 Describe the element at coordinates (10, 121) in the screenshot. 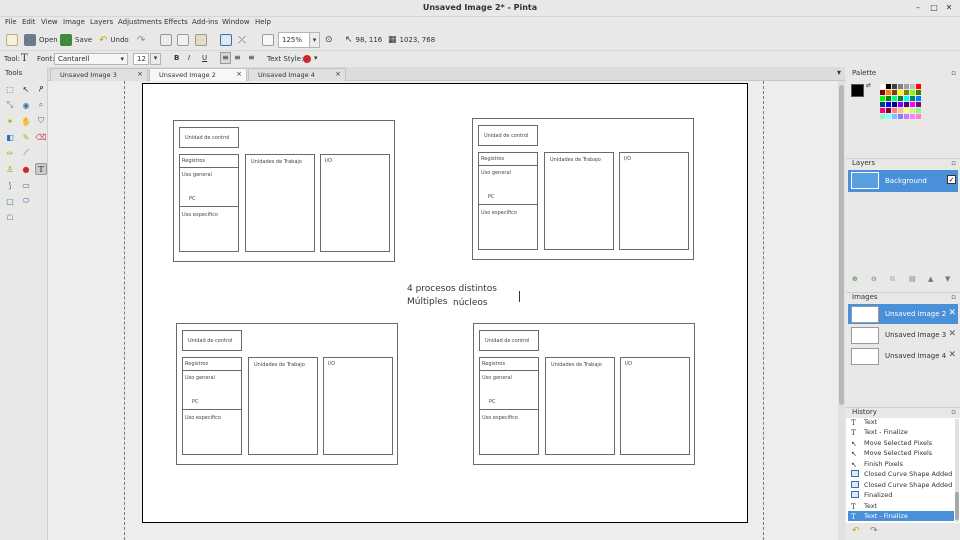

I see `magic-wand-icon: ✦` at that location.